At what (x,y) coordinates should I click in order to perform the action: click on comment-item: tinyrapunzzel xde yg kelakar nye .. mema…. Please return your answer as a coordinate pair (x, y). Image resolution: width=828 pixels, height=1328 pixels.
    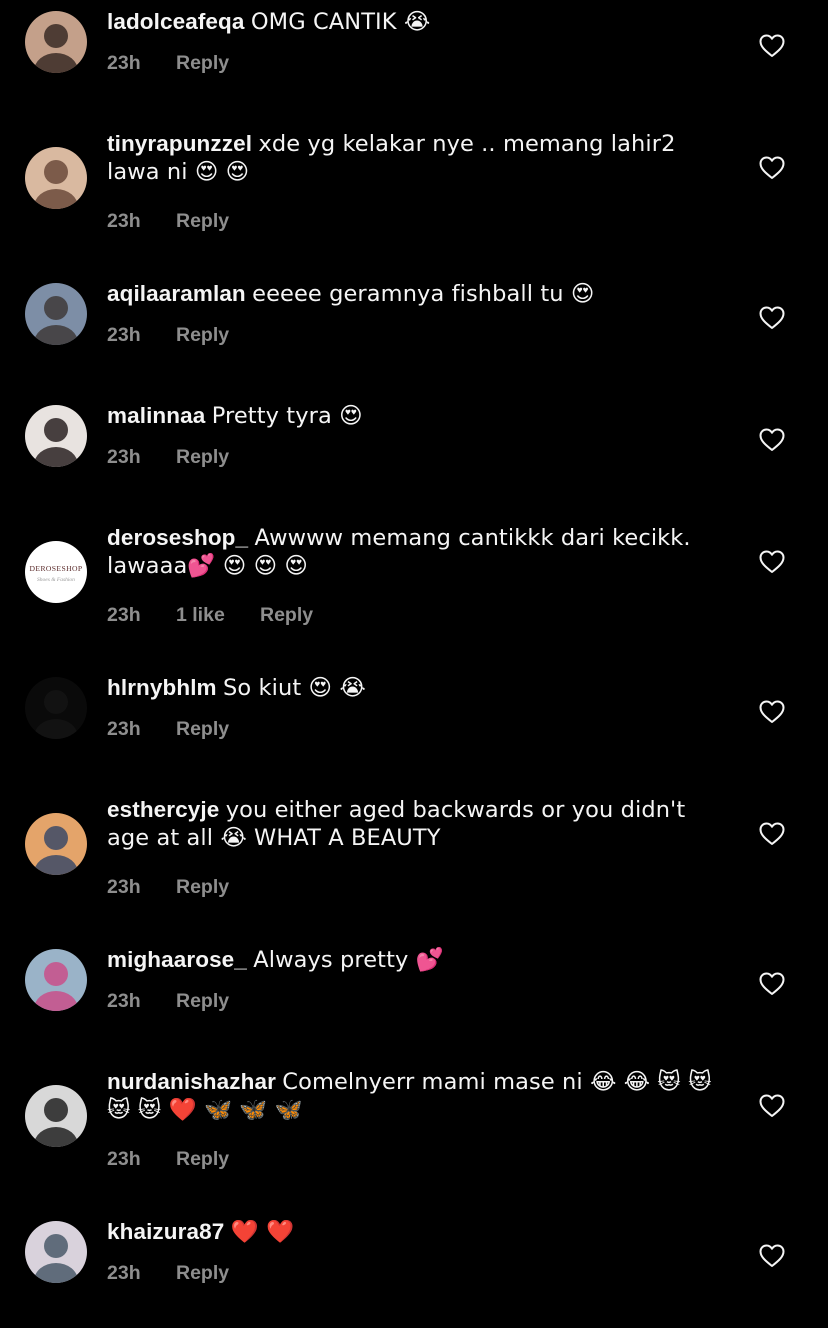
    Looking at the image, I should click on (414, 185).